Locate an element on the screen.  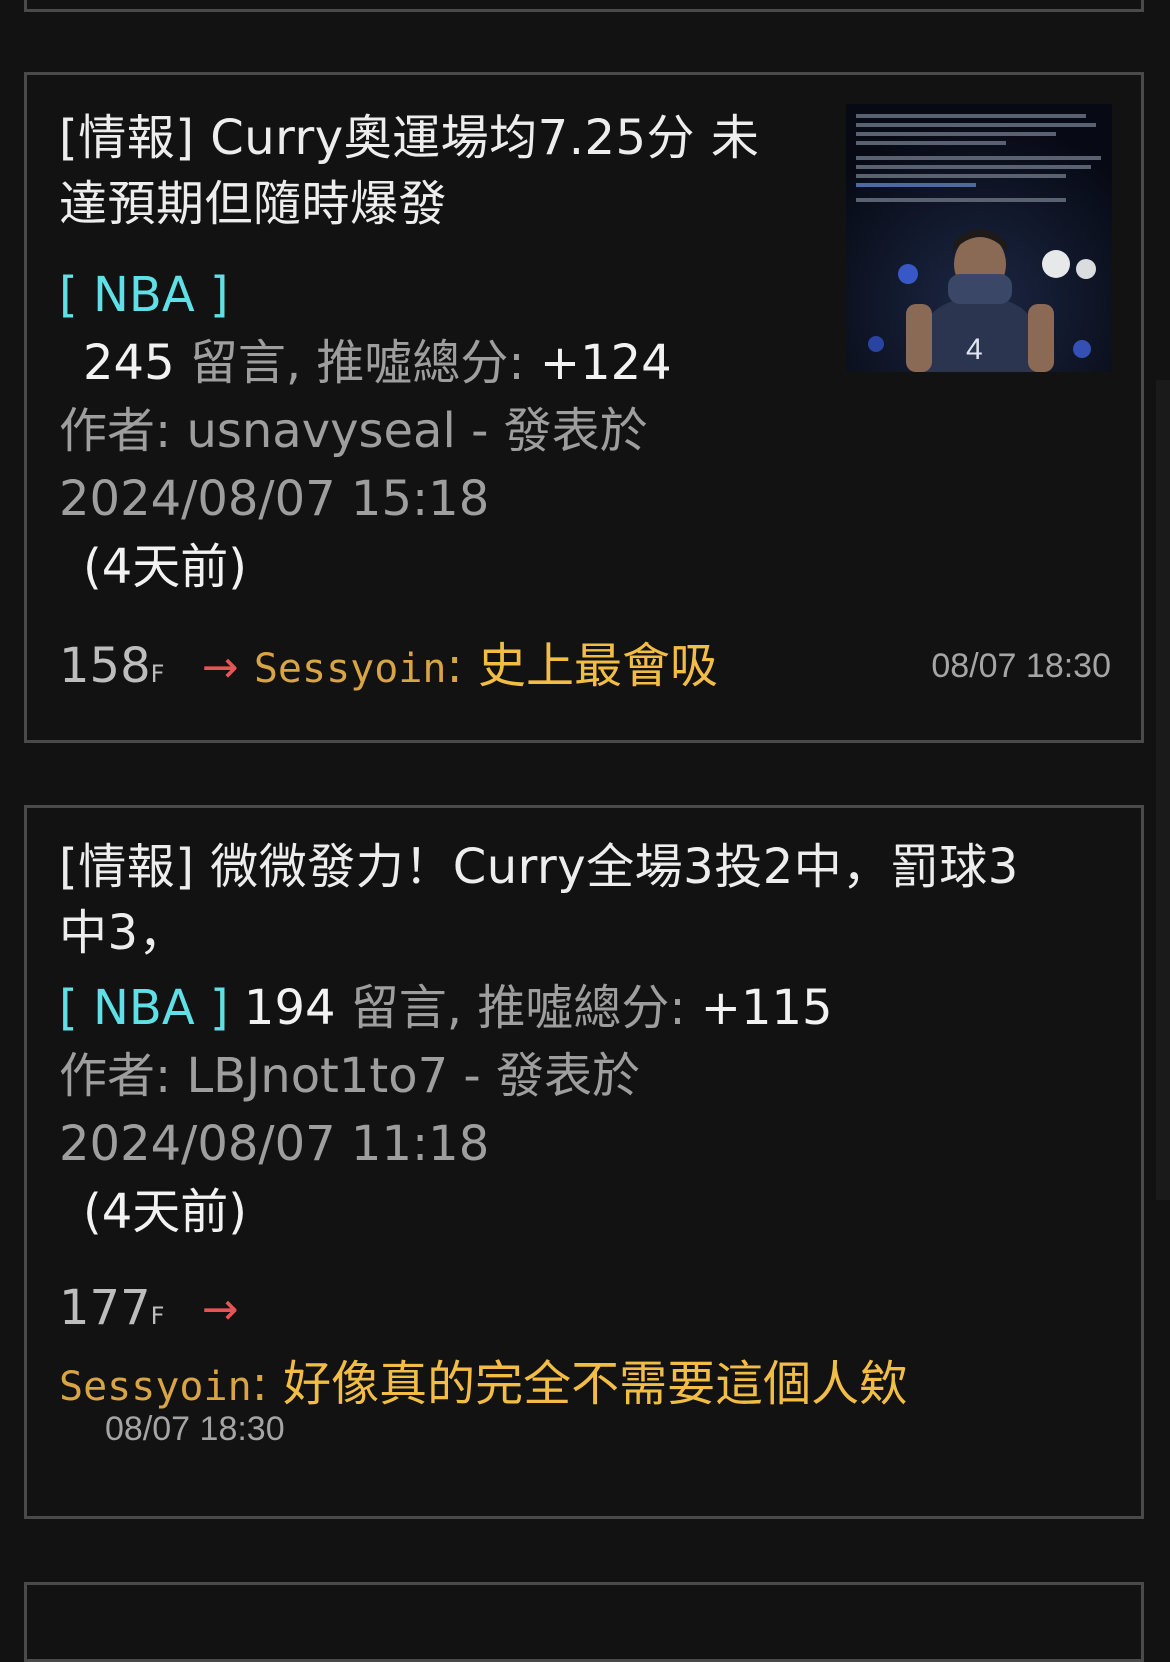
post-datetime: 2024/08/07 11:18 is located at coordinates (274, 1144).